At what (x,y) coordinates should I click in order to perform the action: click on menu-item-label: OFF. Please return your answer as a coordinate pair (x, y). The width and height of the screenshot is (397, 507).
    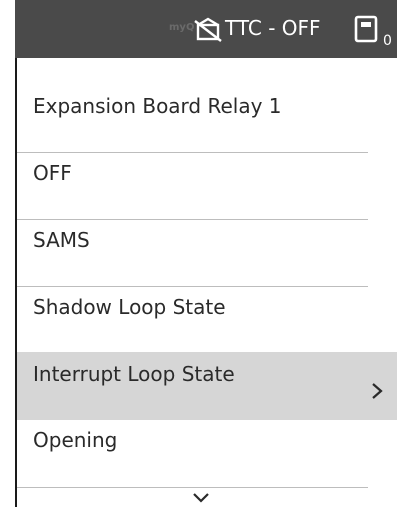
    Looking at the image, I should click on (52, 173).